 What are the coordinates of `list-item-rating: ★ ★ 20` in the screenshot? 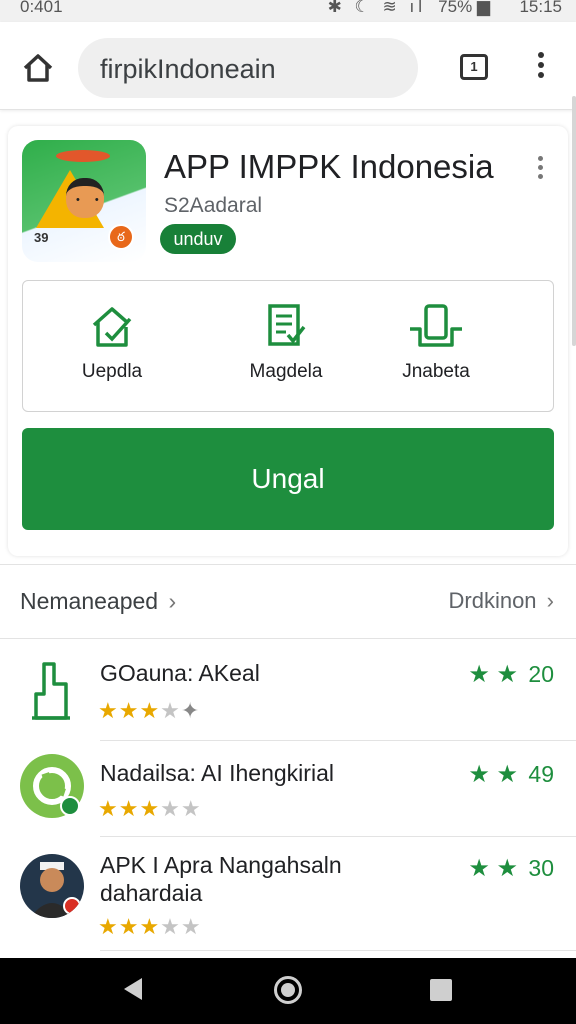 It's located at (511, 674).